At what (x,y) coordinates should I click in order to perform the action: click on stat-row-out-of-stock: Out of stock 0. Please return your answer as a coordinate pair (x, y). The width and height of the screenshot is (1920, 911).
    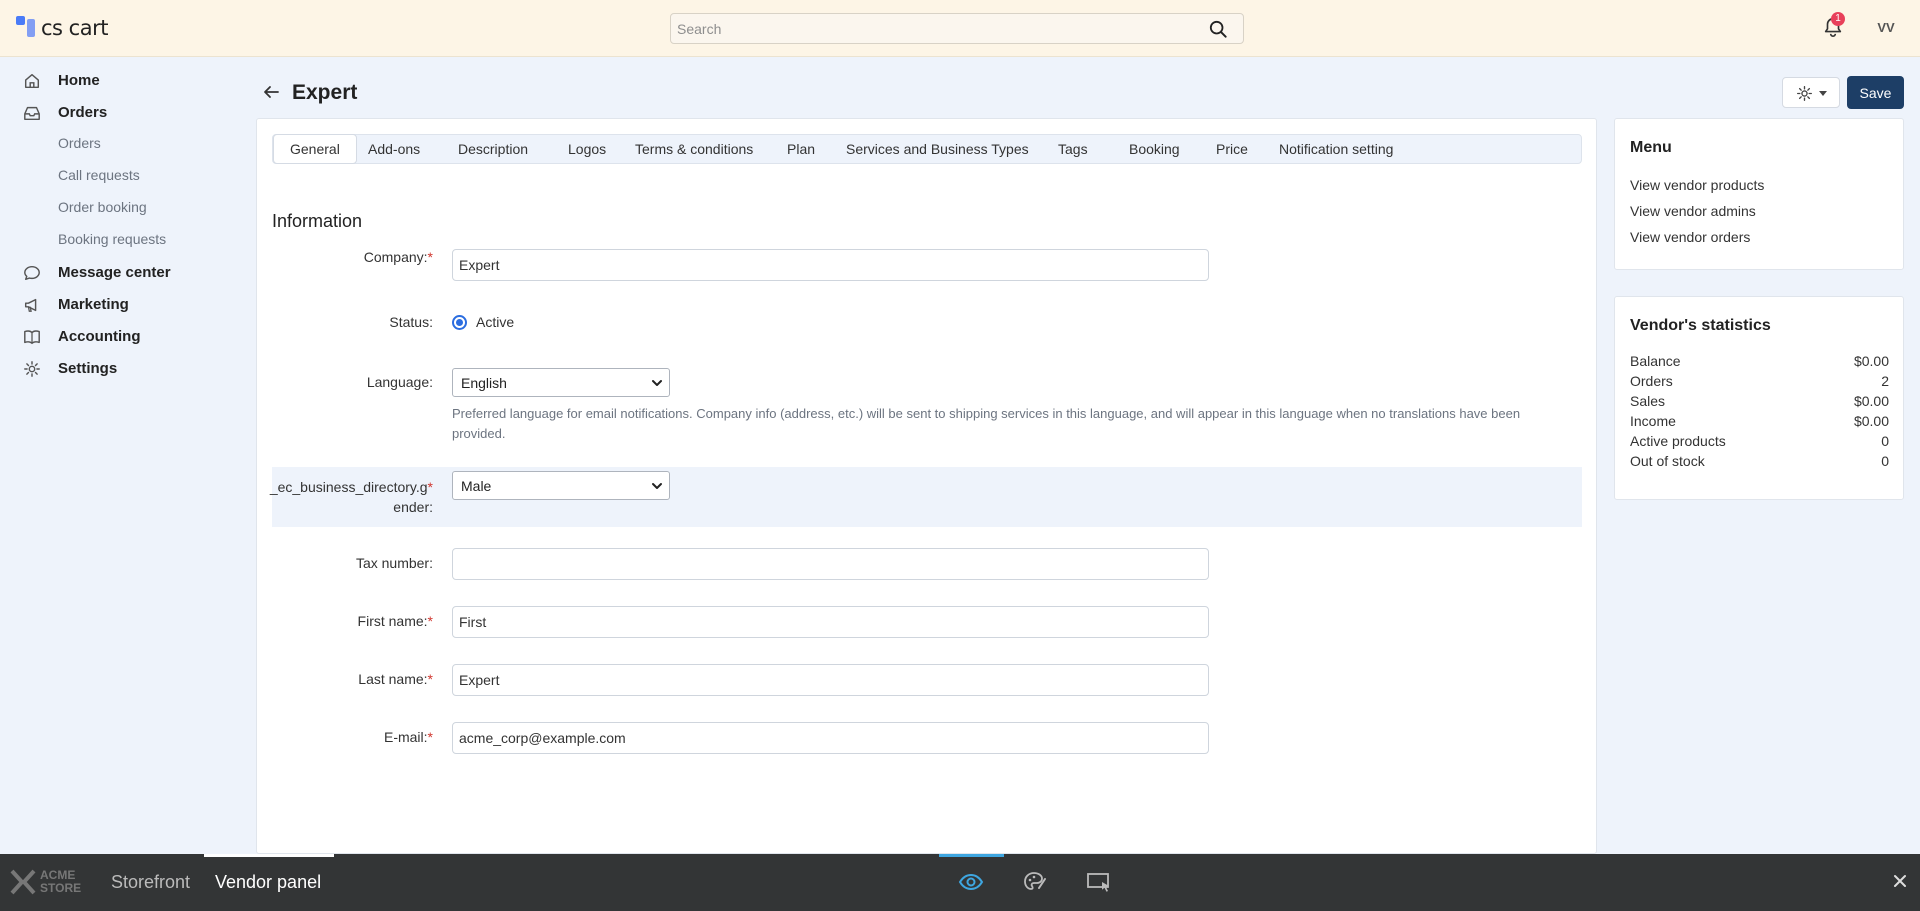
    Looking at the image, I should click on (1759, 461).